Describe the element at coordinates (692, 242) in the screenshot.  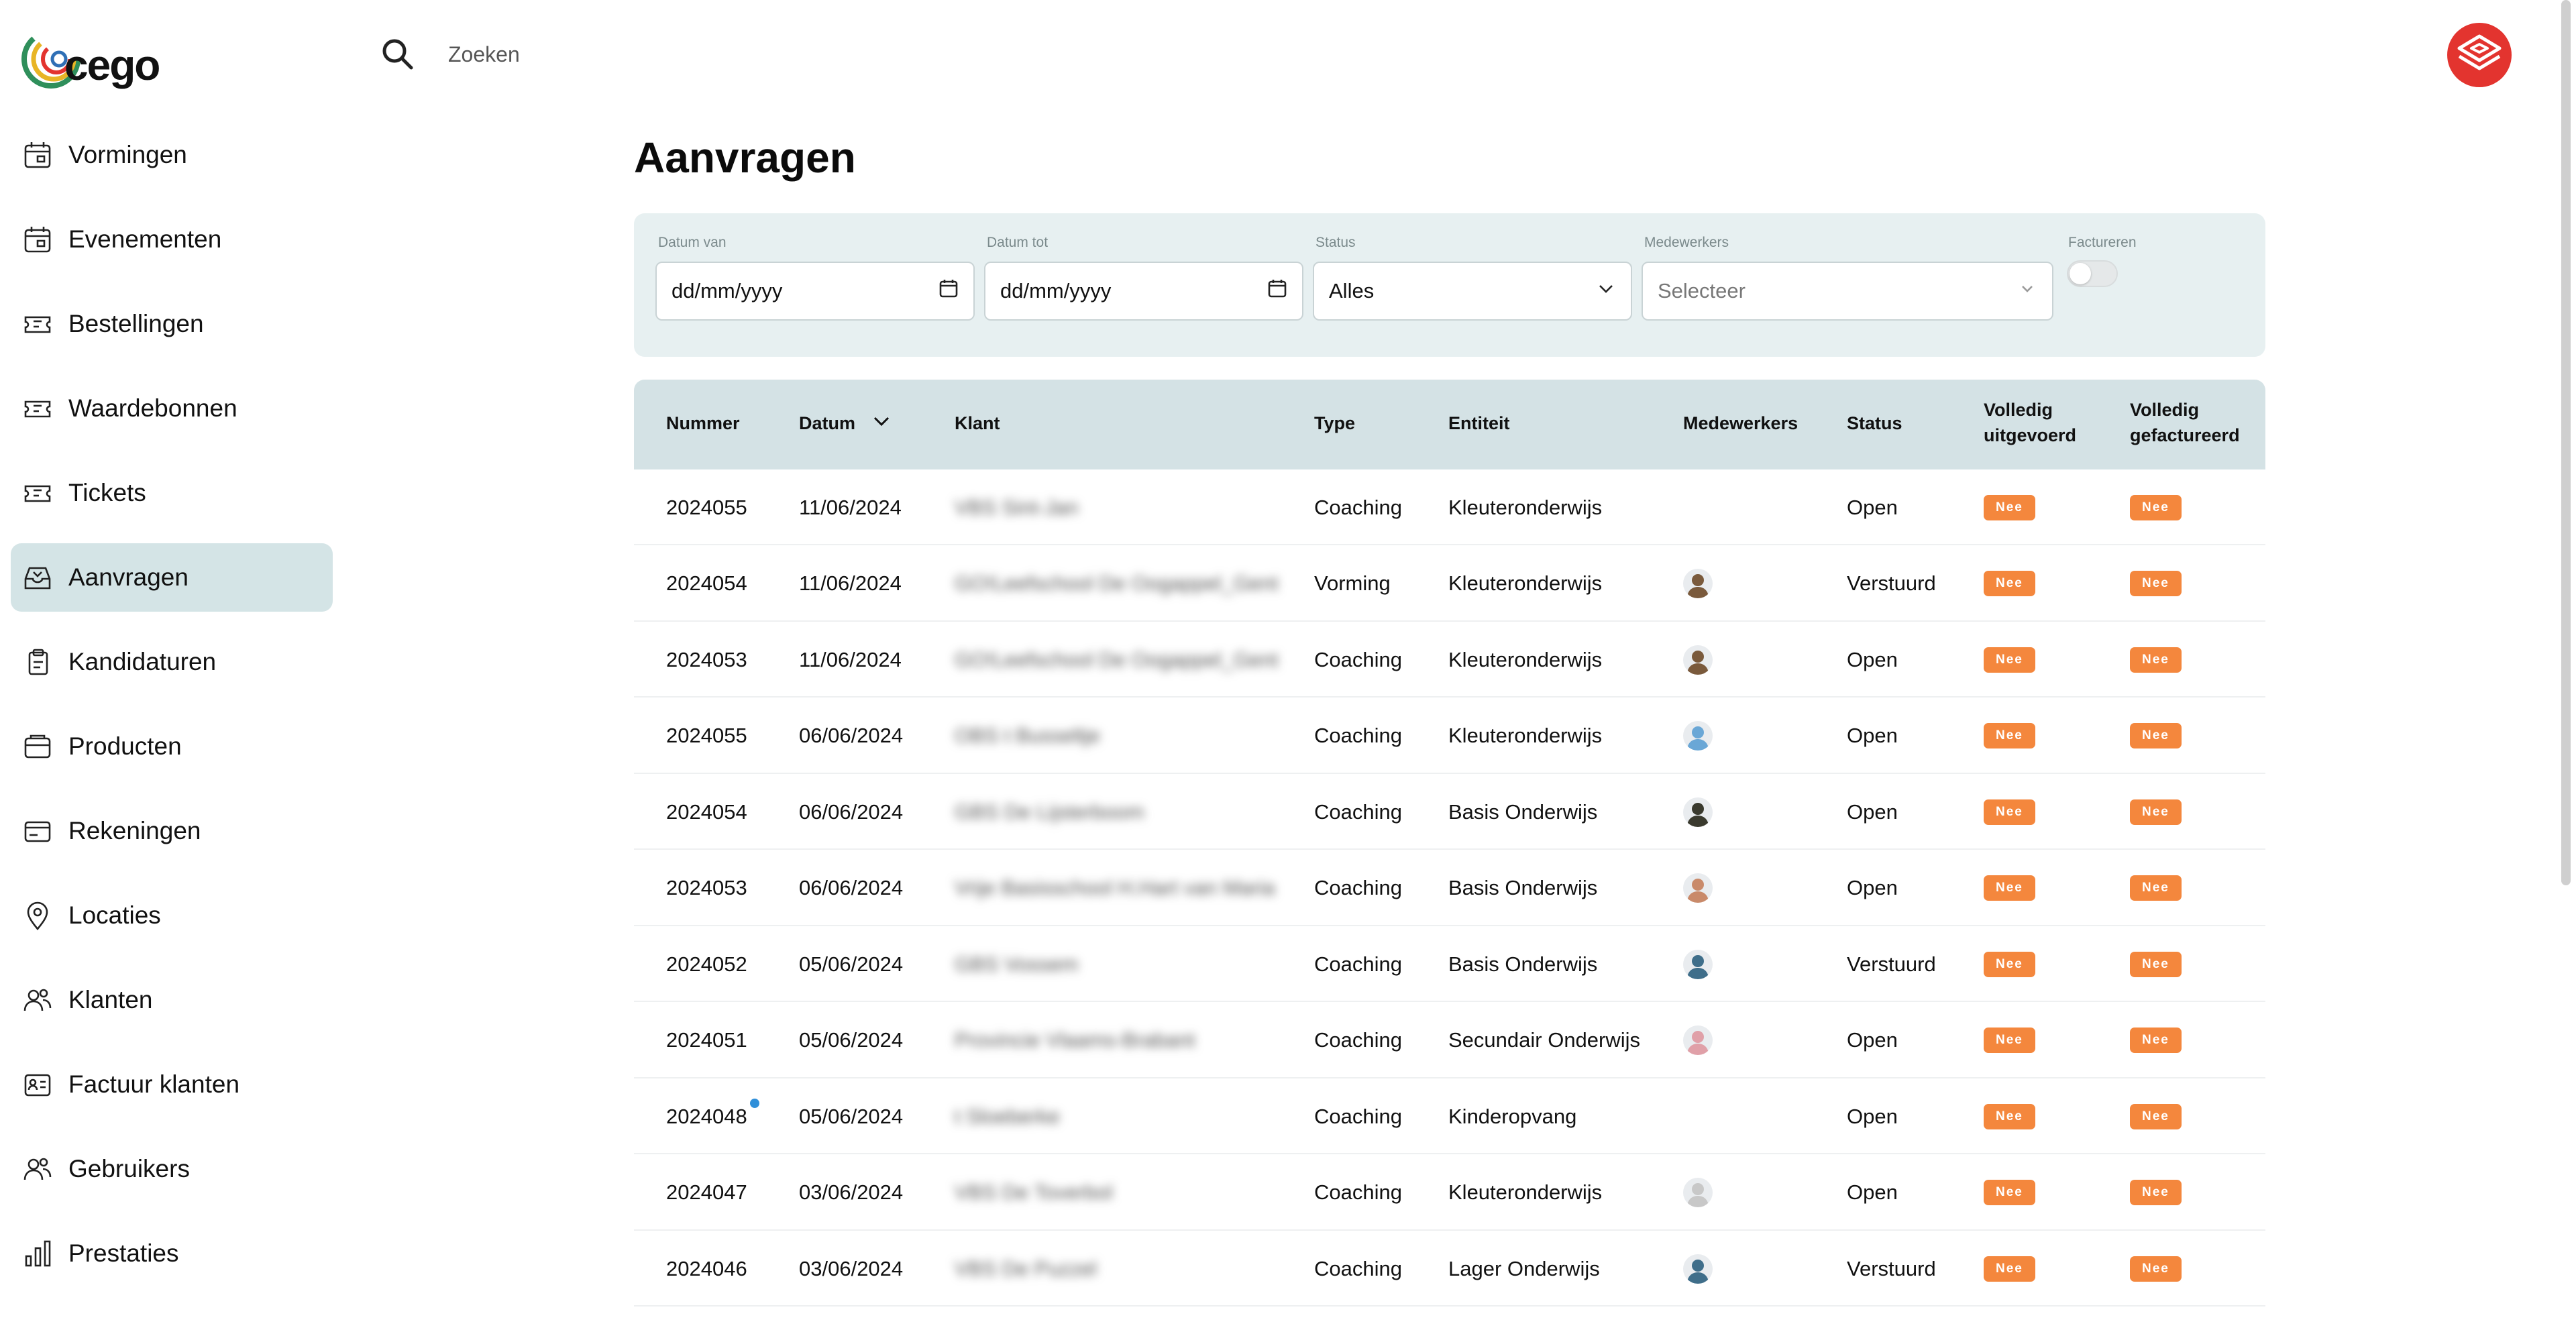
I see `date-from-label: Datum van` at that location.